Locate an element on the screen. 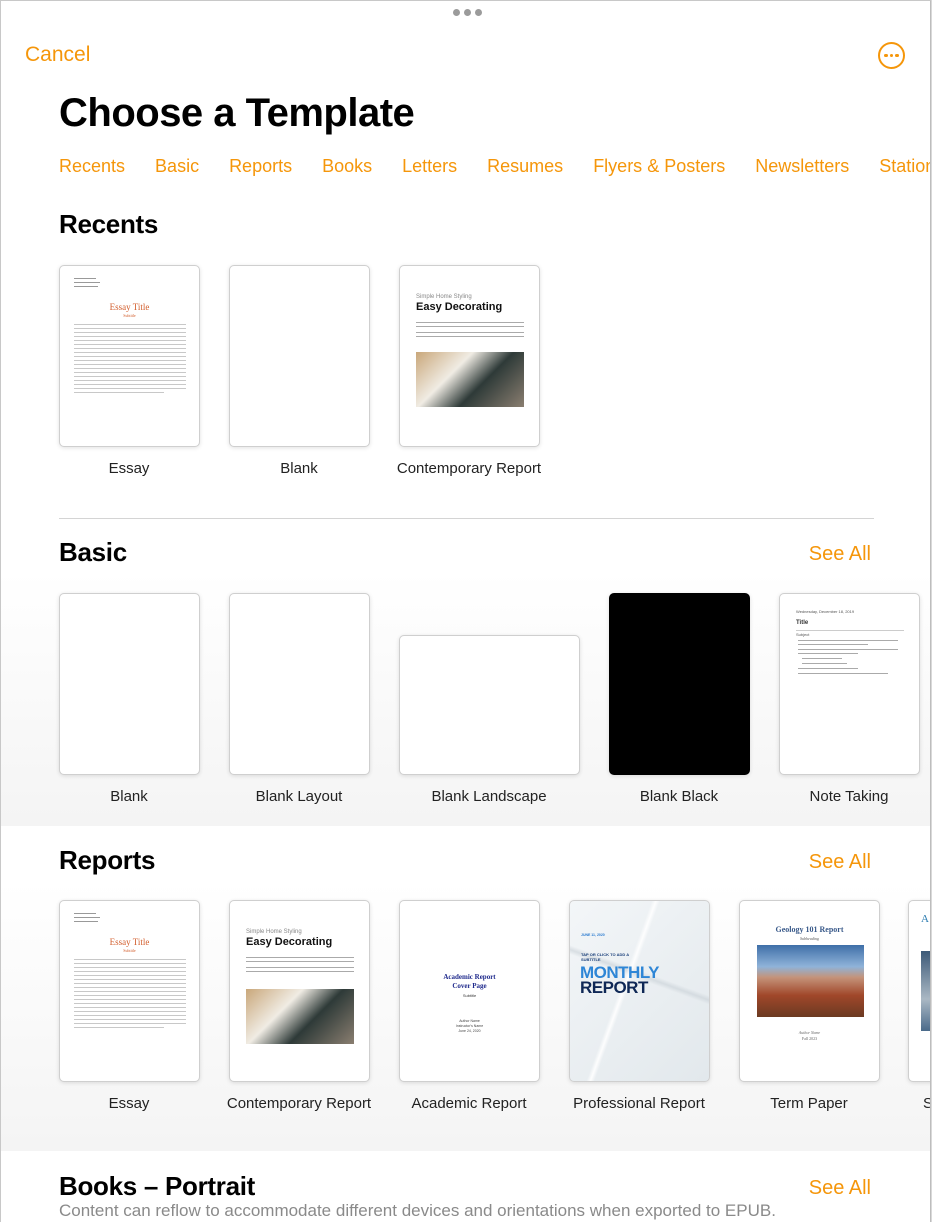  tab-letters: Letters is located at coordinates (429, 166).